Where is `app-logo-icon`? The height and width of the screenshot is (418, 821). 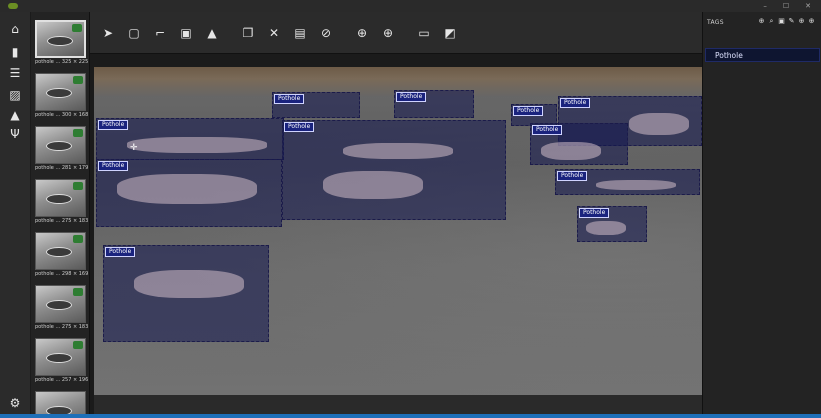
app-logo-icon is located at coordinates (13, 6).